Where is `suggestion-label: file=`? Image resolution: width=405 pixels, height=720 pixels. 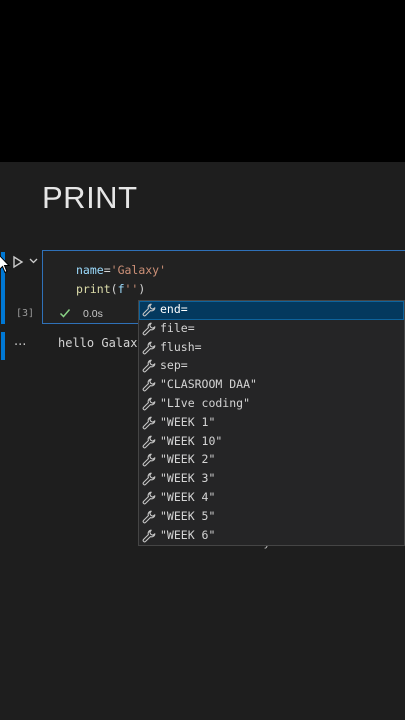
suggestion-label: file= is located at coordinates (177, 327).